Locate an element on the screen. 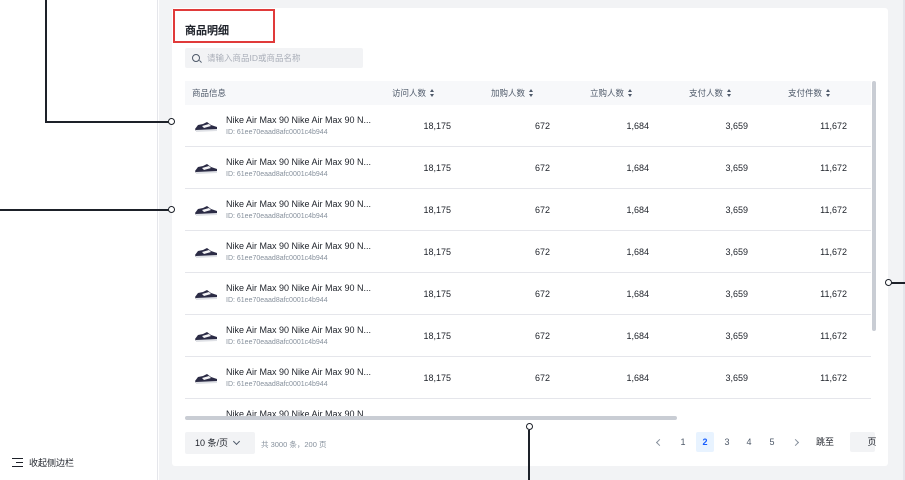 The width and height of the screenshot is (905, 480). page-unit-label: 页 is located at coordinates (872, 442).